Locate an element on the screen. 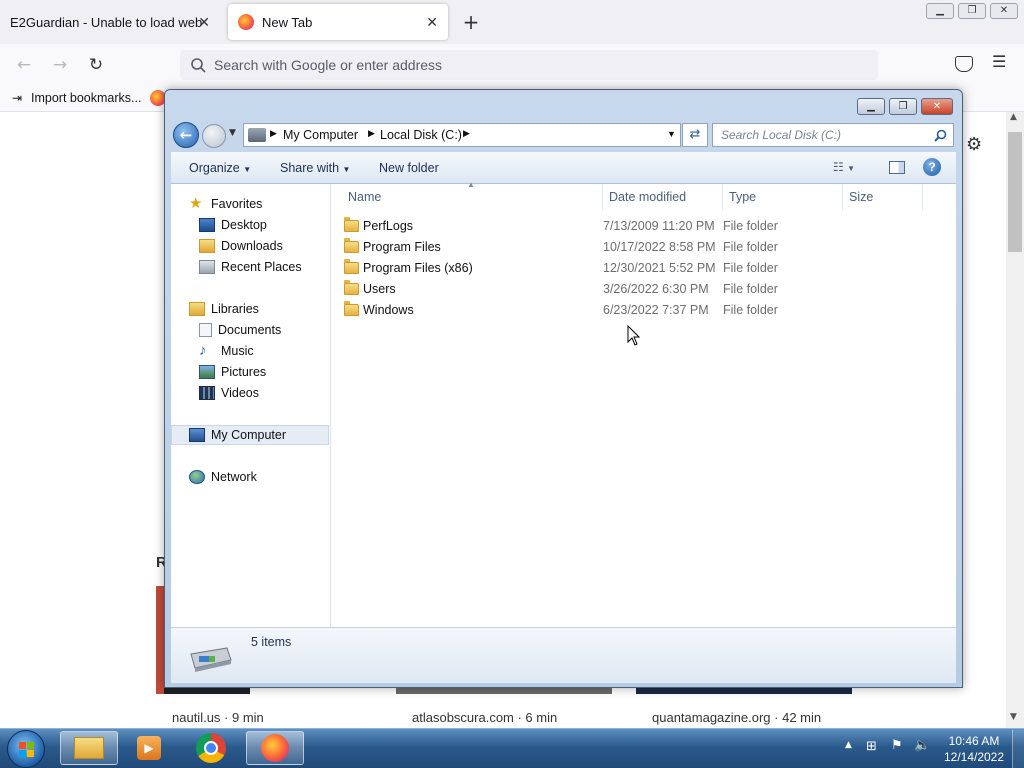 This screenshot has width=1024, height=768. nav-label: My Computer is located at coordinates (249, 435).